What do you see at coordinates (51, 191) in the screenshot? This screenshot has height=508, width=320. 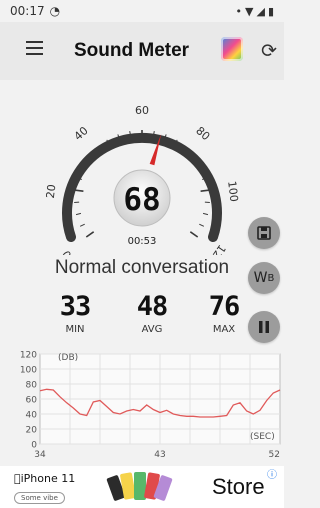 I see `gauge-scale-label: 20` at bounding box center [51, 191].